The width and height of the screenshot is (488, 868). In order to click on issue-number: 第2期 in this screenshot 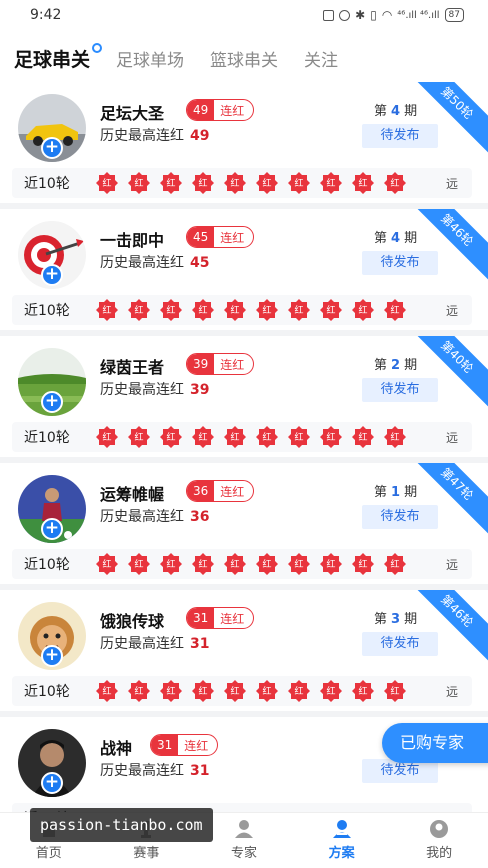, I will do `click(395, 363)`.